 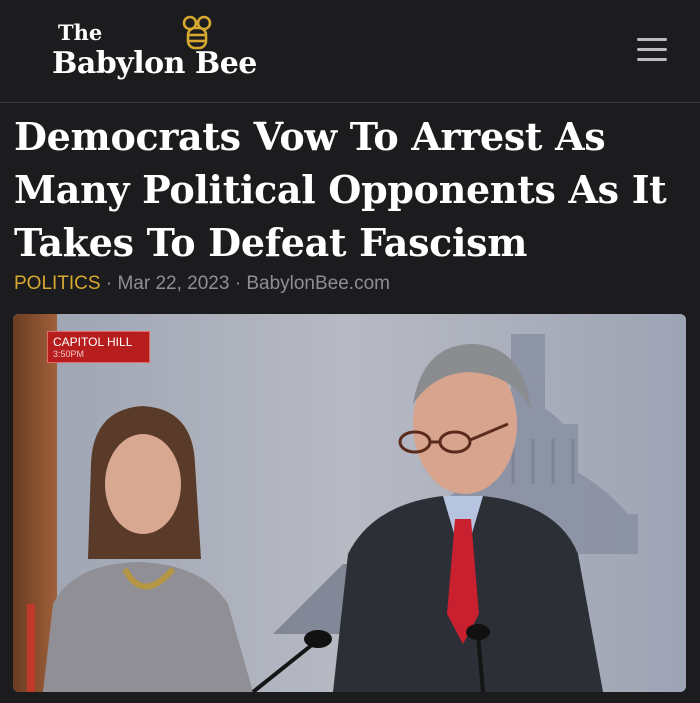 I want to click on site-header: The Babylon Bee, so click(x=350, y=51).